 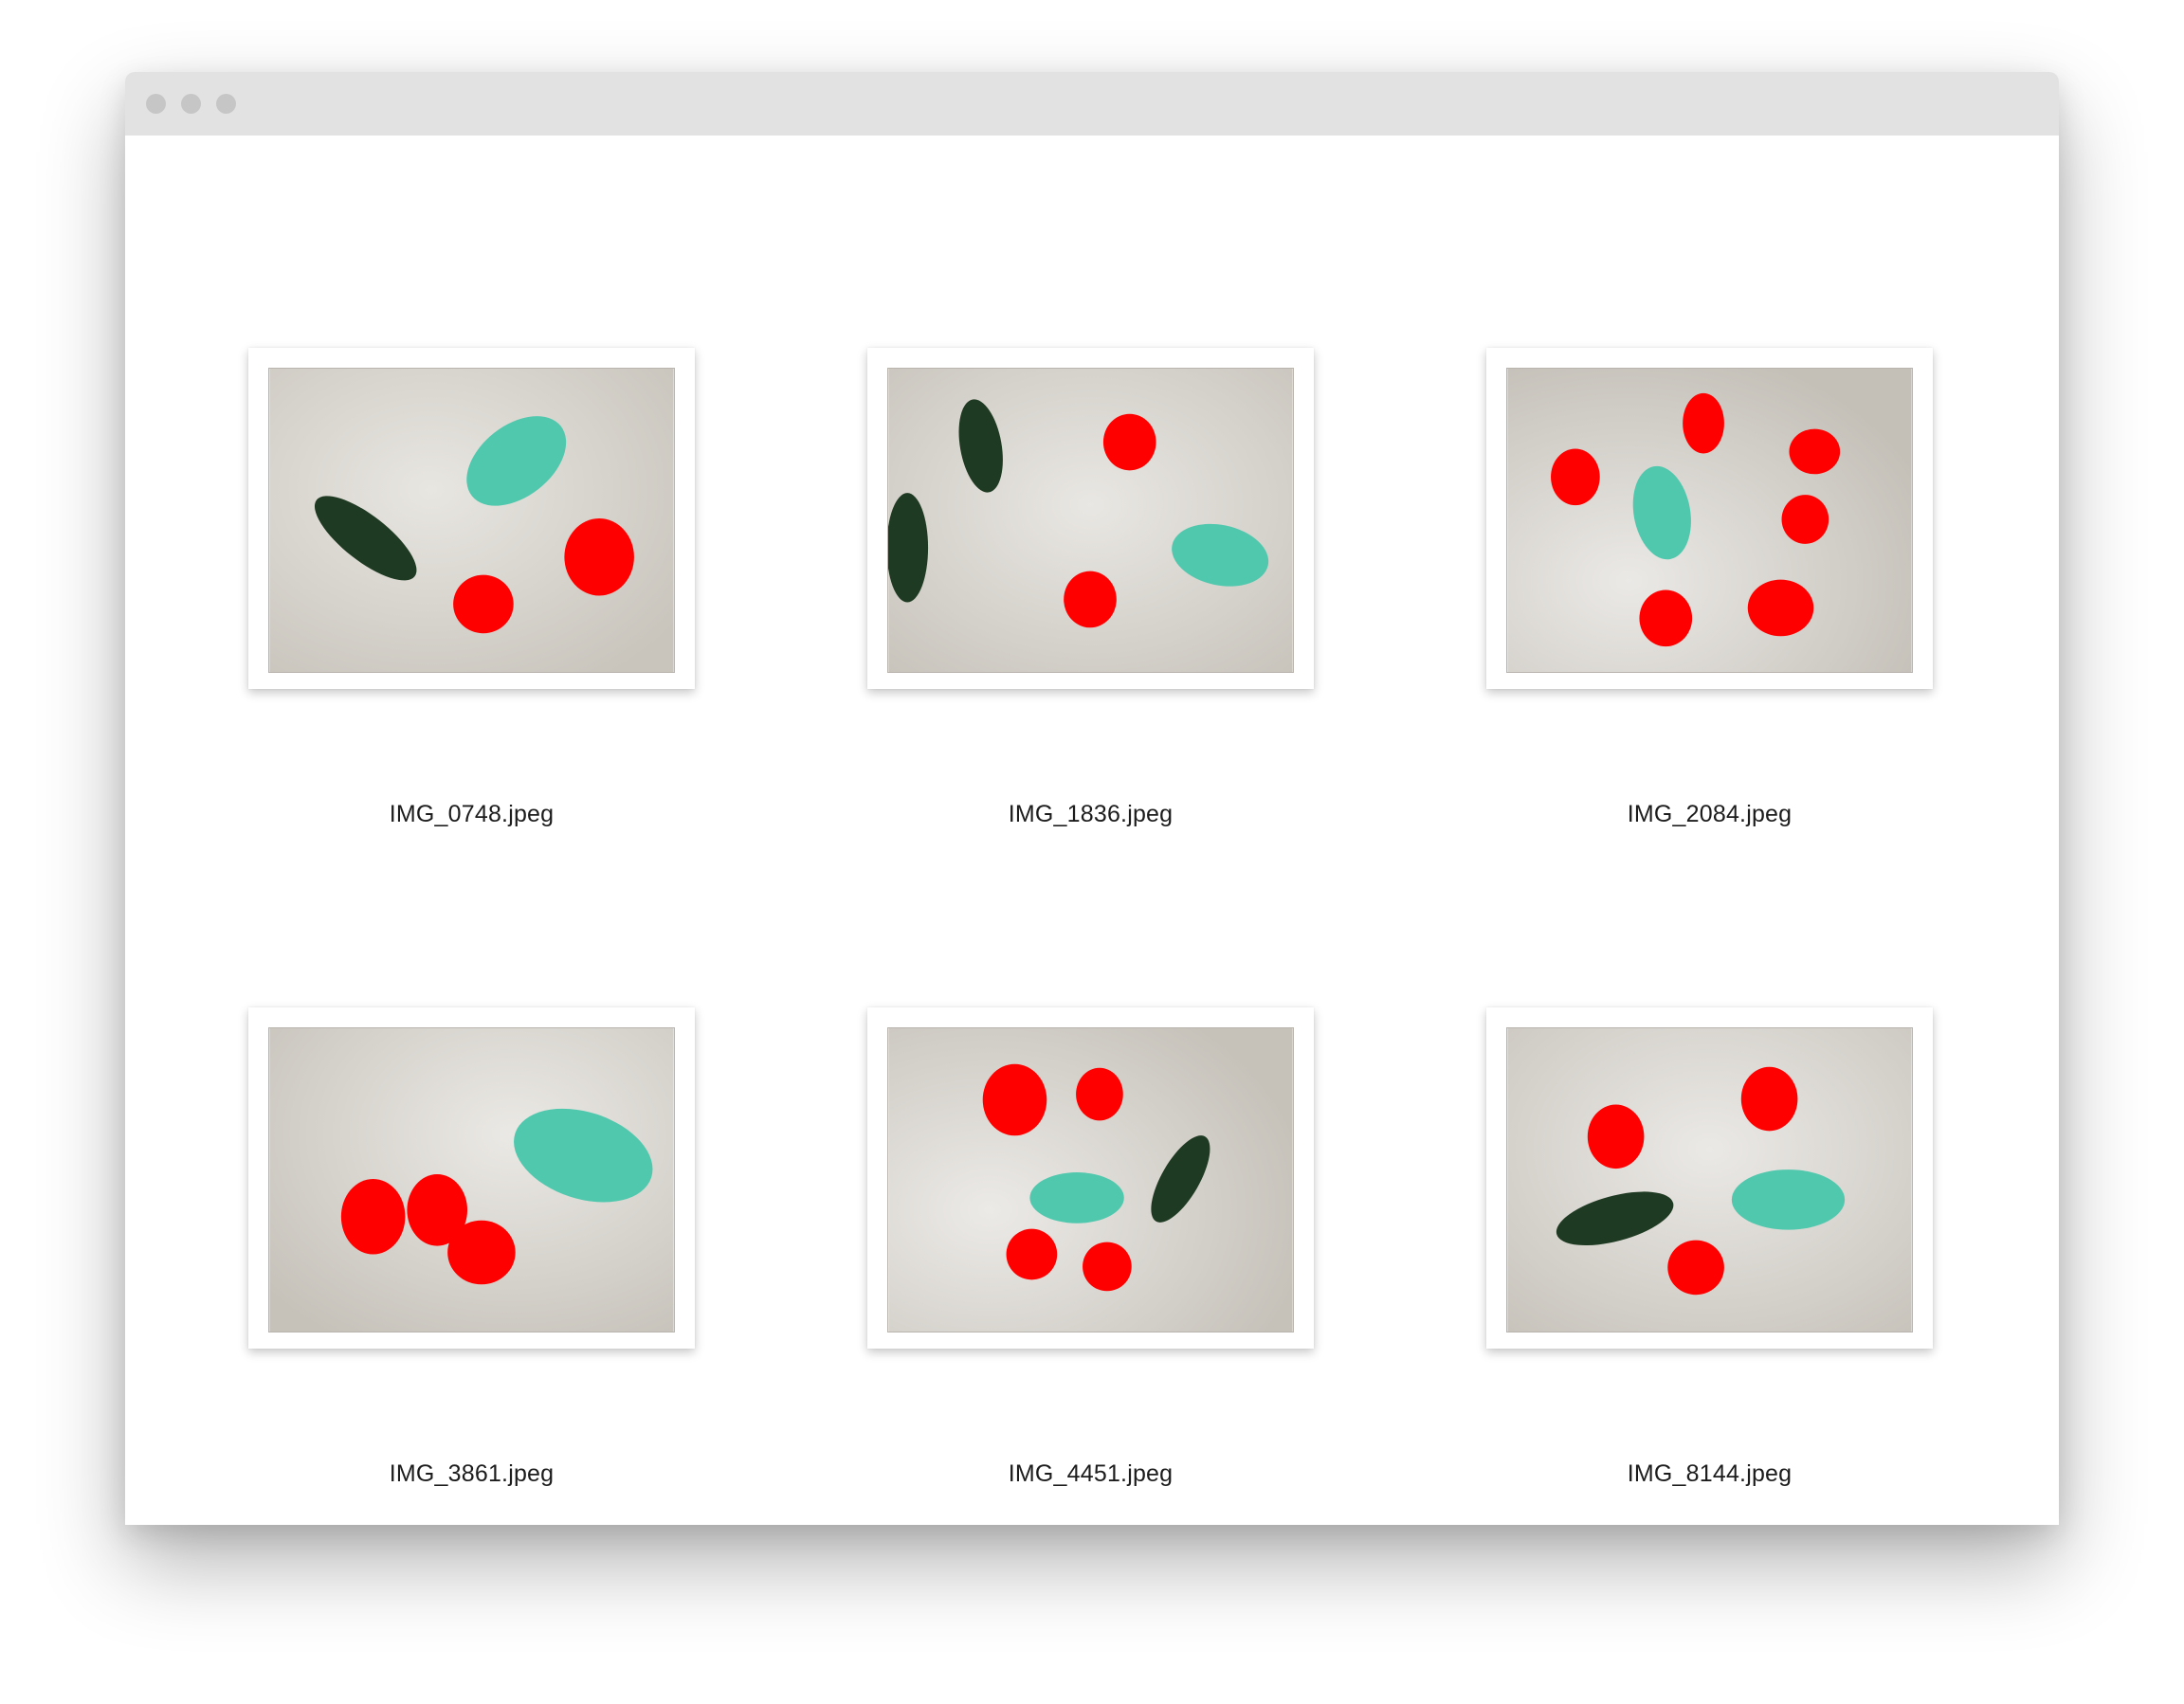 I want to click on file-name-label: IMG_1836.jpeg, so click(x=1090, y=814).